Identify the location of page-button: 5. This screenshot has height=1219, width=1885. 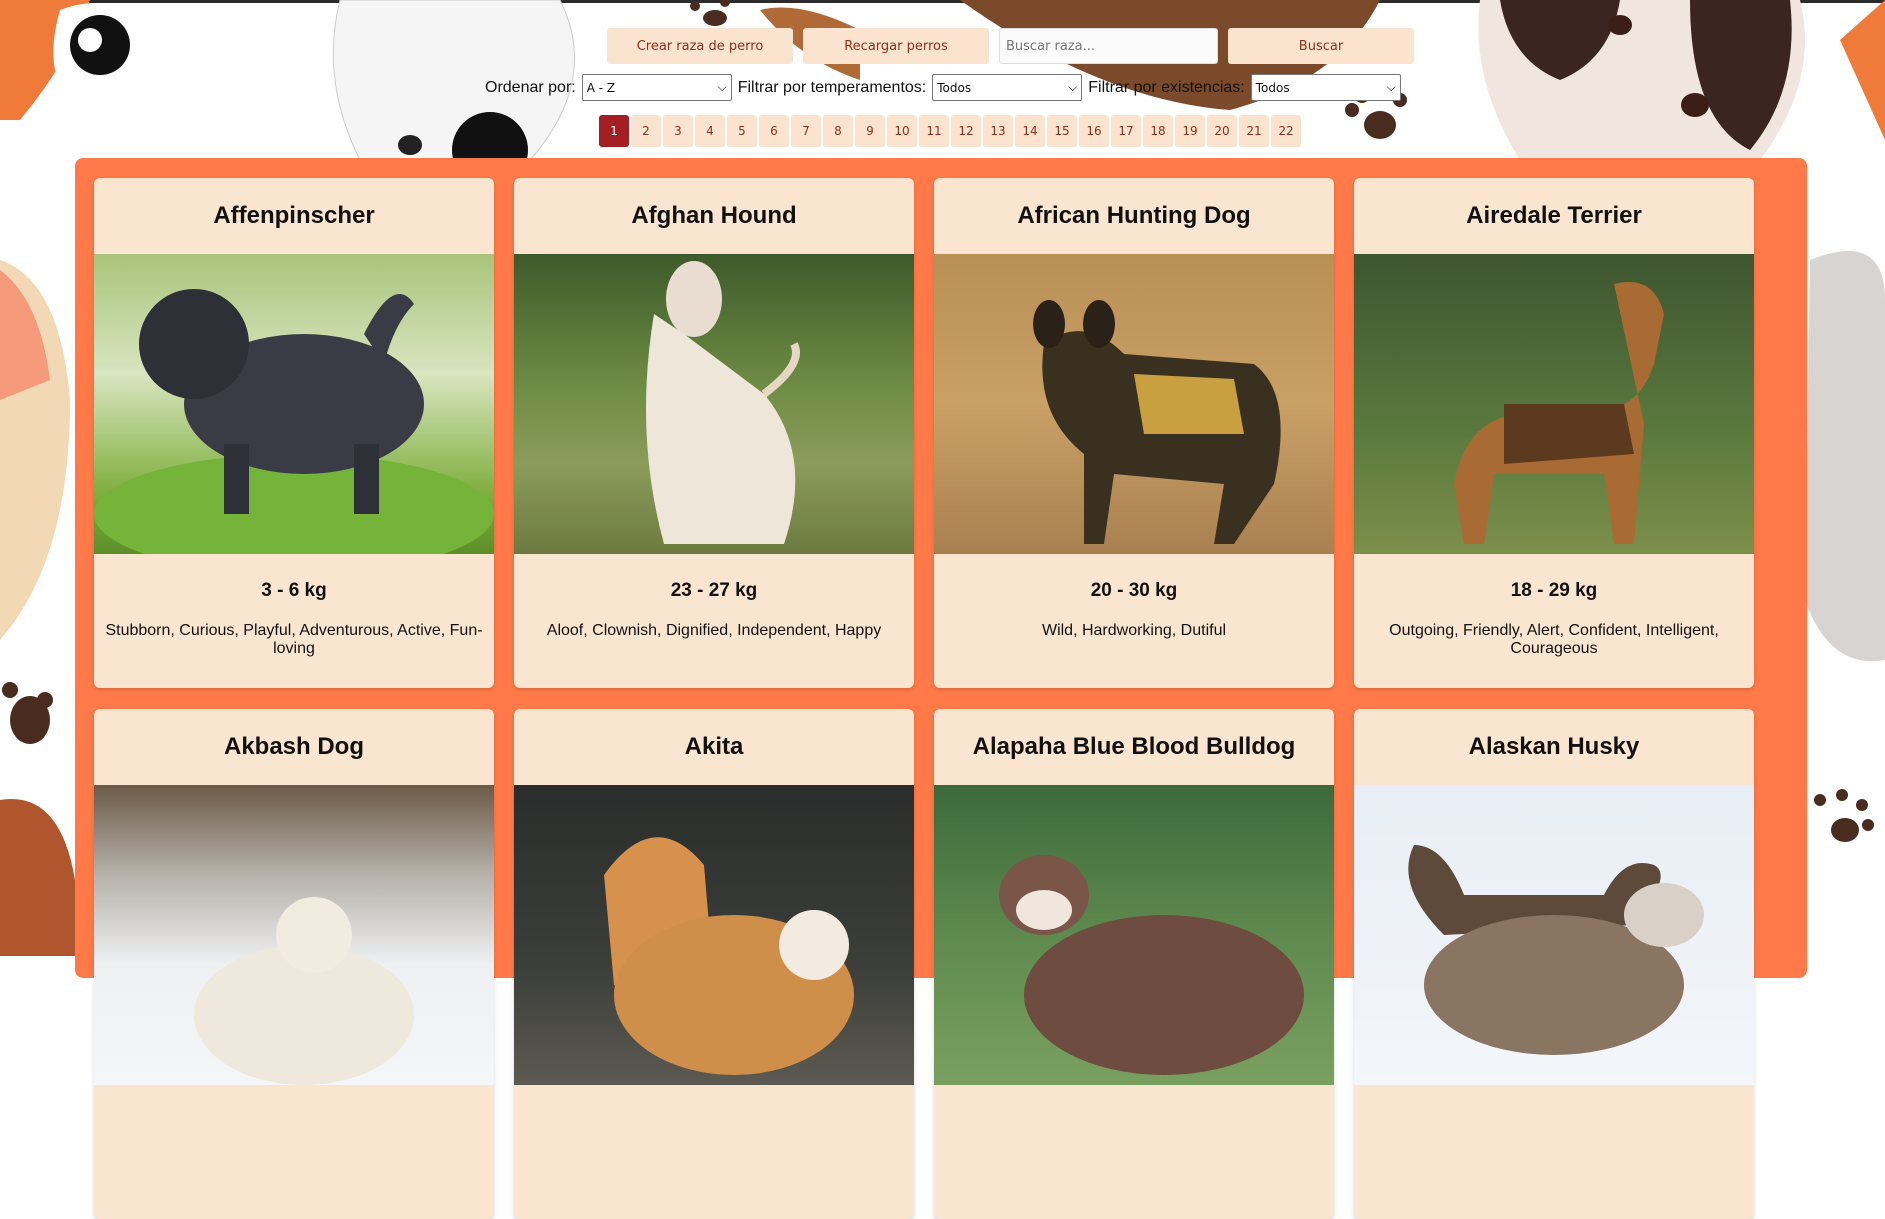
(742, 131).